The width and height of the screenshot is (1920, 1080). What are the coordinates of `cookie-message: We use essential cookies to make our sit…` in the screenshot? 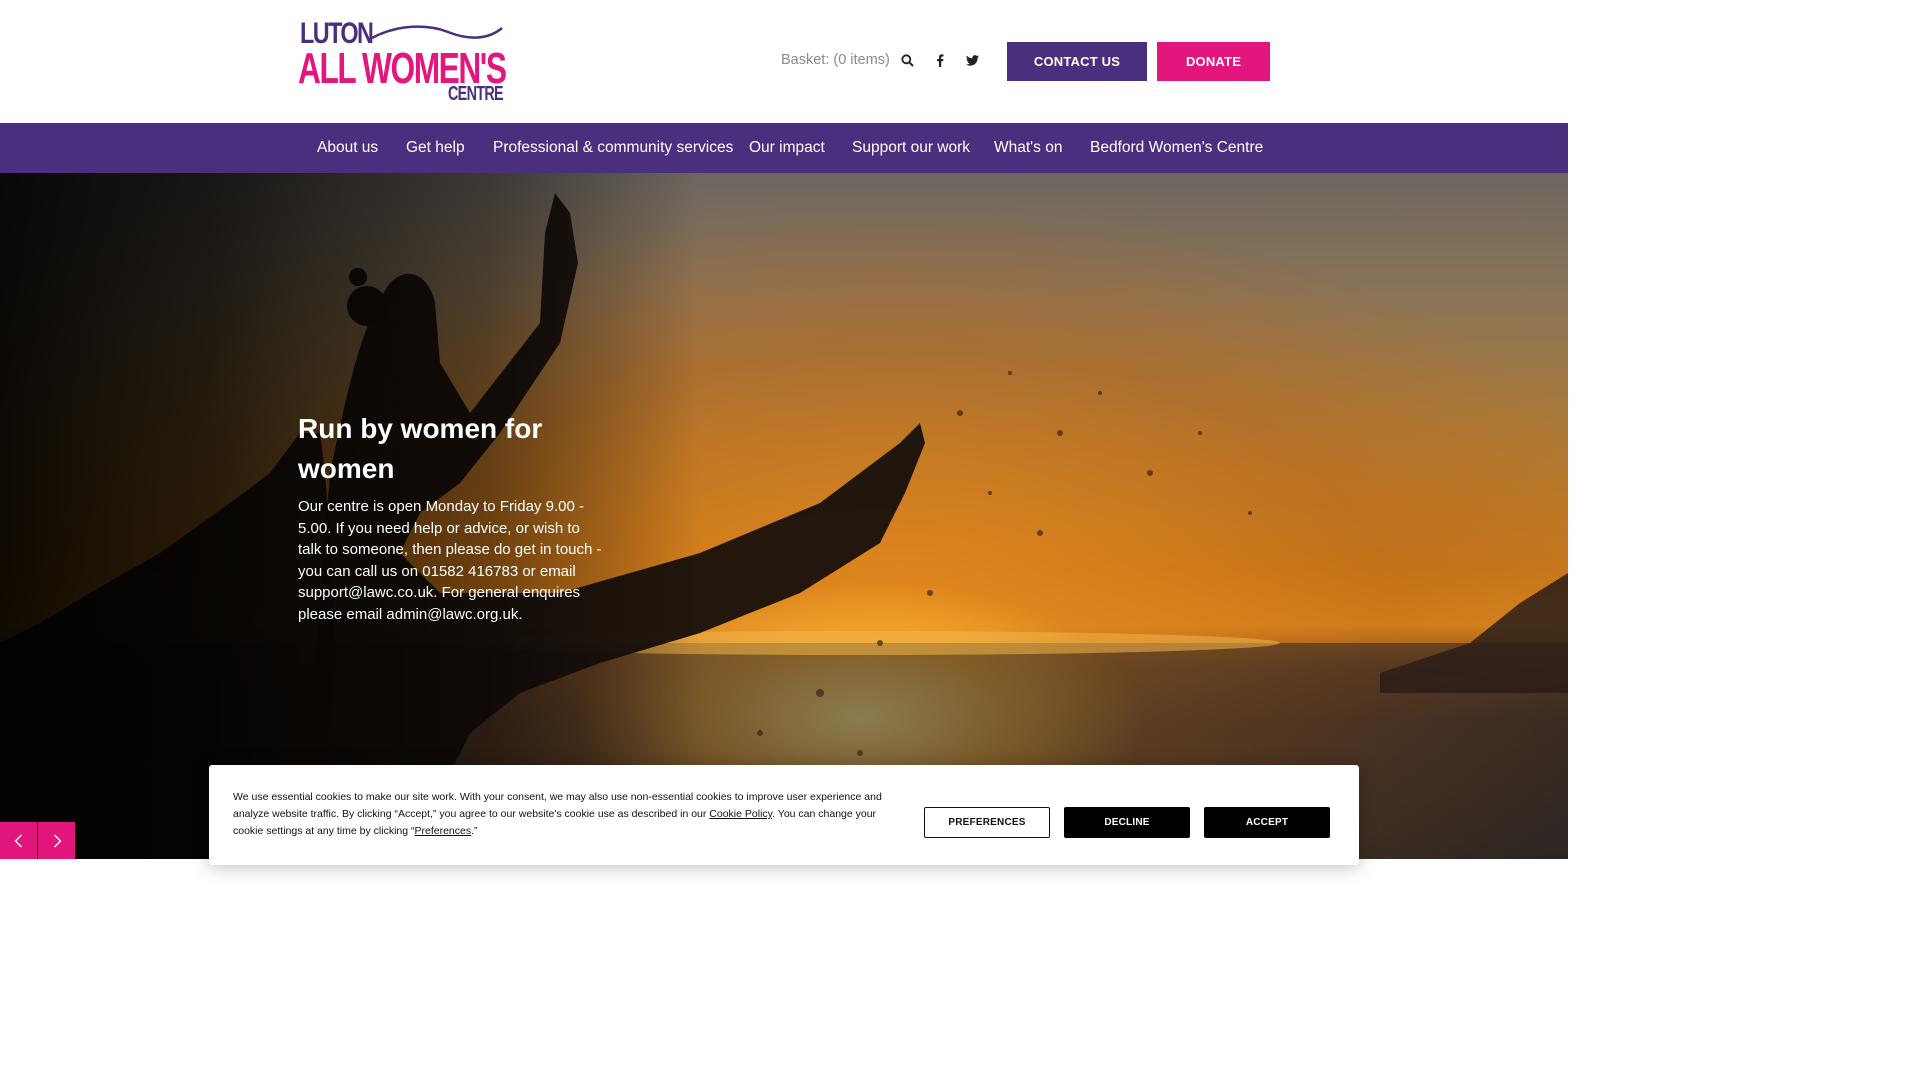 It's located at (569, 814).